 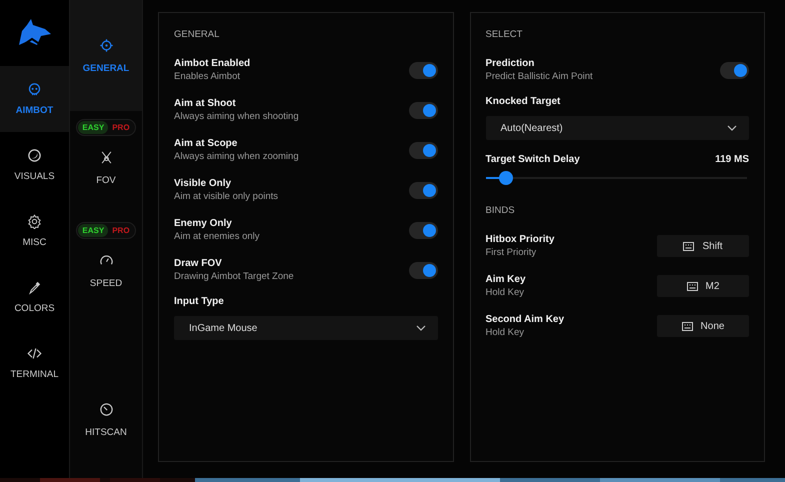 I want to click on setting-label: Hitbox Priority, so click(x=520, y=239).